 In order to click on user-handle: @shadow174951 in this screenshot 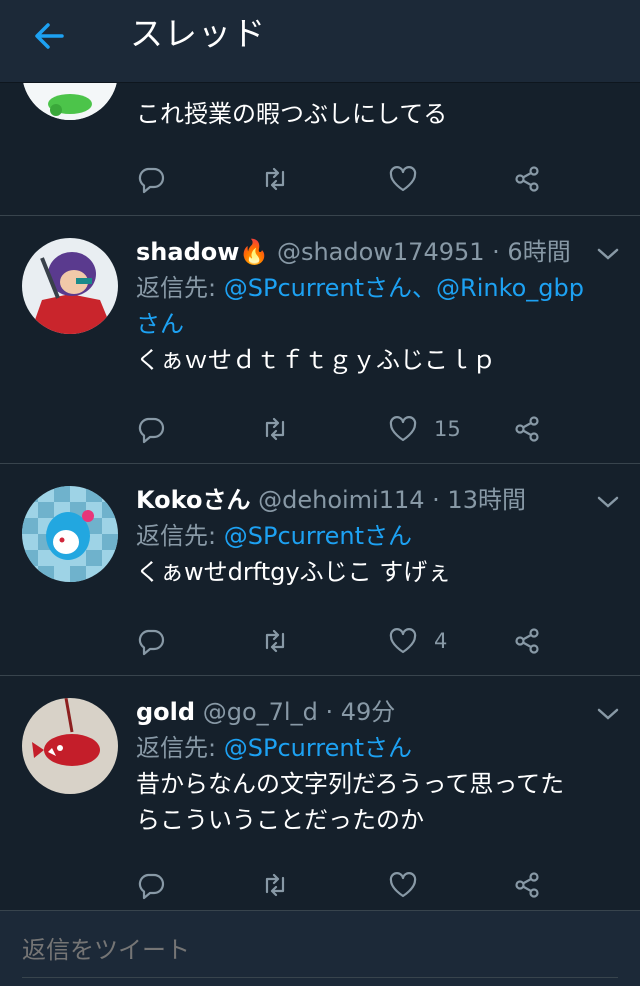, I will do `click(381, 252)`.